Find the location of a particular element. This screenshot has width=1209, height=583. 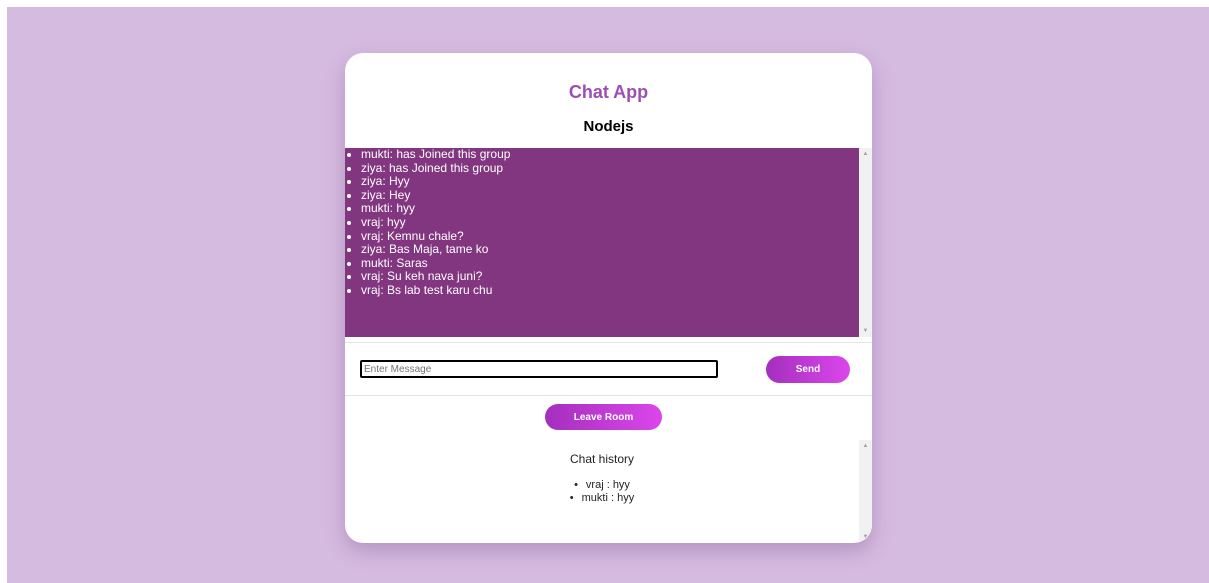

history-panel: Chat history vraj : hyy mukti : hyy ▲ ▼ is located at coordinates (608, 491).